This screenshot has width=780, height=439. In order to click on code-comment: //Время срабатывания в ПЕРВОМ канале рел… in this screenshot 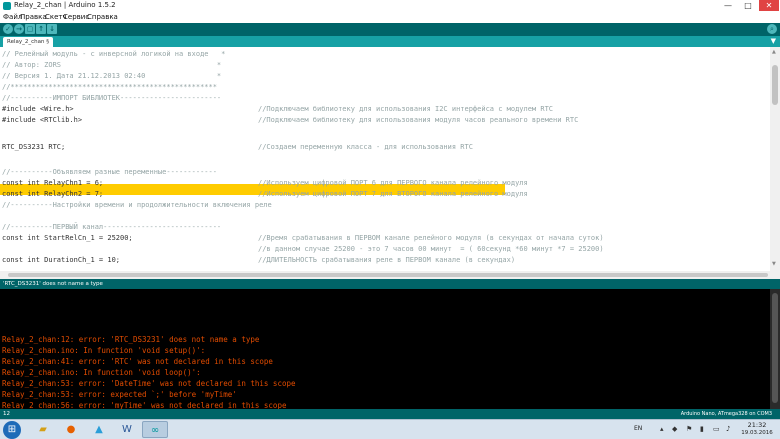, I will do `click(431, 238)`.